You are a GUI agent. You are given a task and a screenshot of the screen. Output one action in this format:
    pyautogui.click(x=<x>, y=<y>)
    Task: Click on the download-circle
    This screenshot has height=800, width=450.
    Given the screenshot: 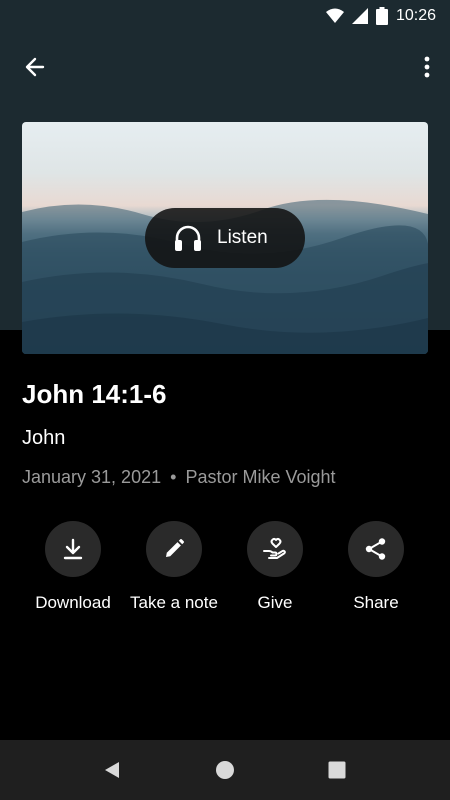 What is the action you would take?
    pyautogui.click(x=73, y=549)
    